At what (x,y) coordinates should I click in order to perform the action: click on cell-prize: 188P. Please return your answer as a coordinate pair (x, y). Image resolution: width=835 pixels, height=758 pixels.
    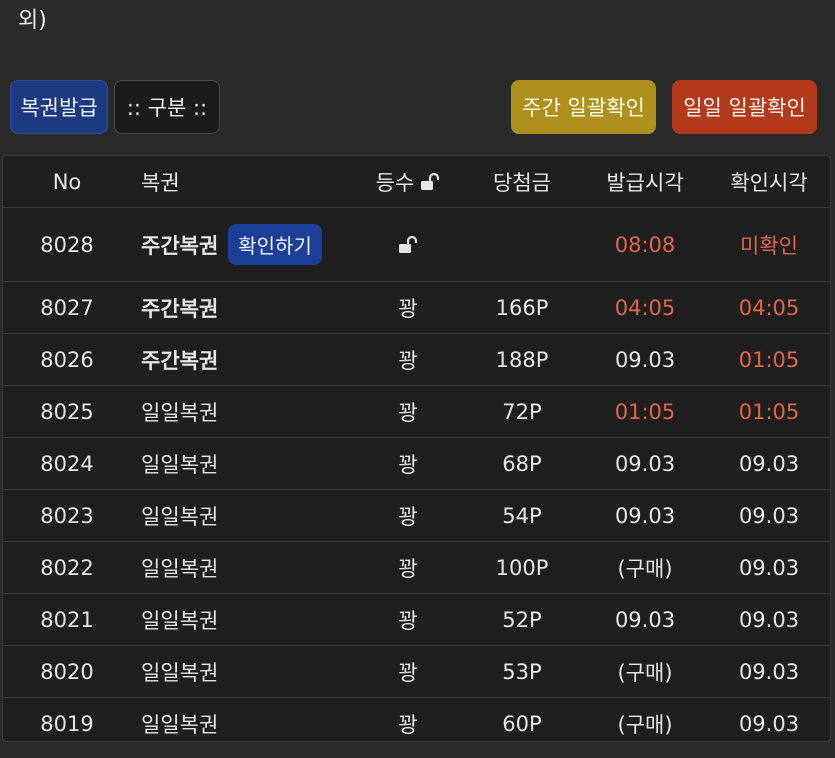
    Looking at the image, I should click on (522, 359).